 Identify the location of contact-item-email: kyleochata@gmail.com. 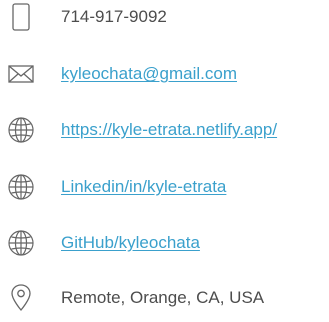
(164, 74).